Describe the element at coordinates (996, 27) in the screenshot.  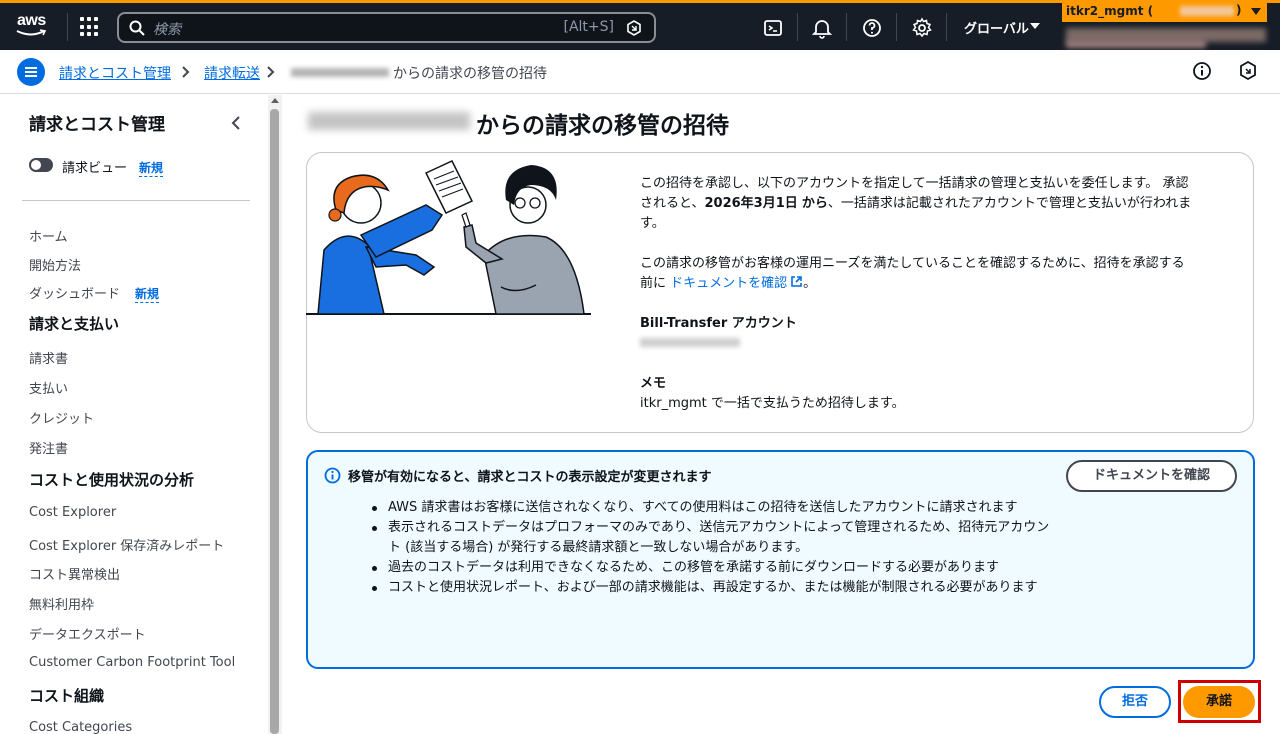
I see `region-selector: グローバル` at that location.